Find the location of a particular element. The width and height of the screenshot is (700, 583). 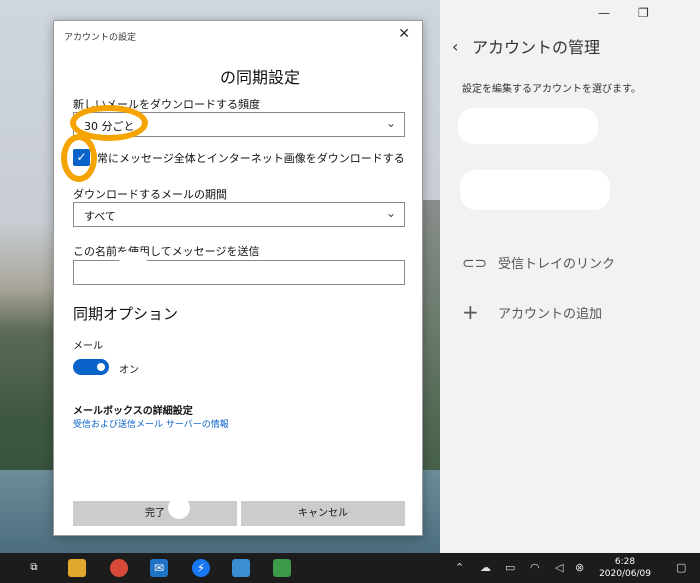

chevron-up-icon: ⌃ is located at coordinates (459, 567).